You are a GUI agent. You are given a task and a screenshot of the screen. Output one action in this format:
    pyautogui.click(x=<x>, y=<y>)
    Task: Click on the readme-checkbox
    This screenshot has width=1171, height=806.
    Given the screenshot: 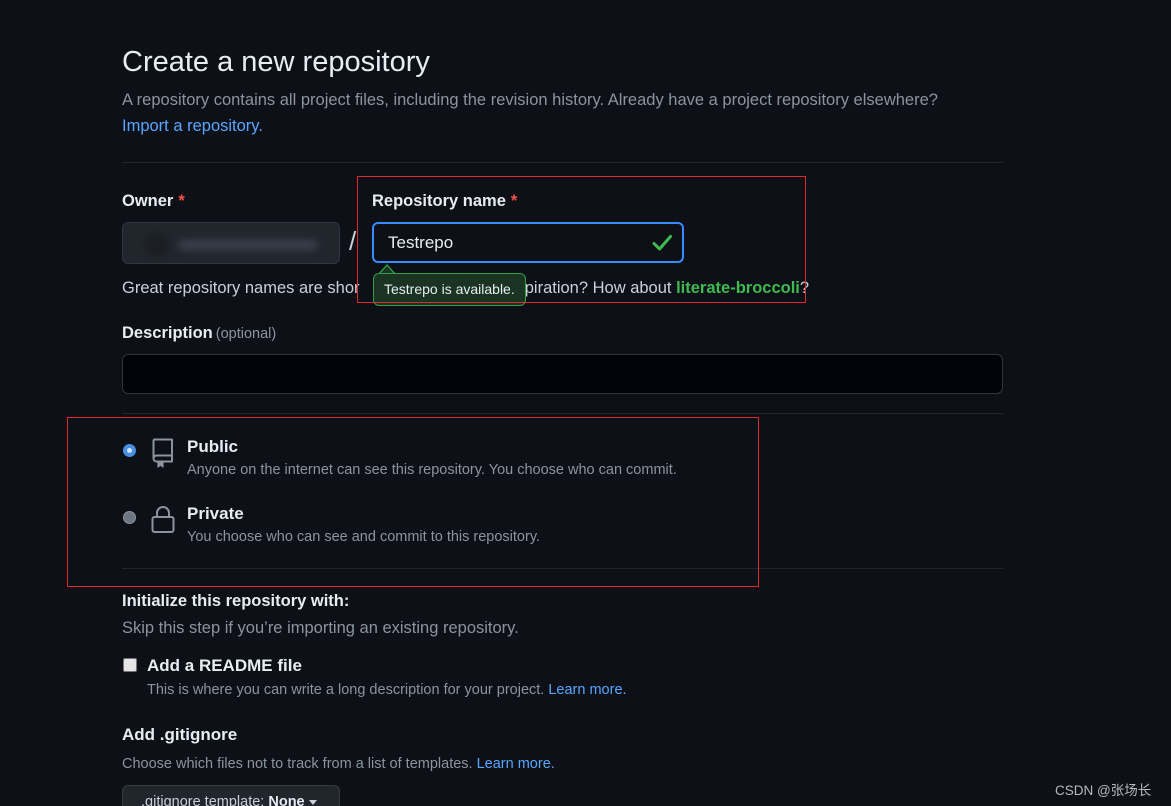 What is the action you would take?
    pyautogui.click(x=130, y=665)
    